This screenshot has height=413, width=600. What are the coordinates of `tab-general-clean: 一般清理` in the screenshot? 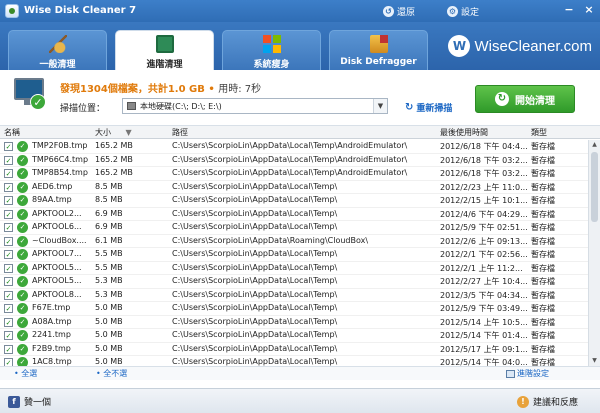 It's located at (57, 50).